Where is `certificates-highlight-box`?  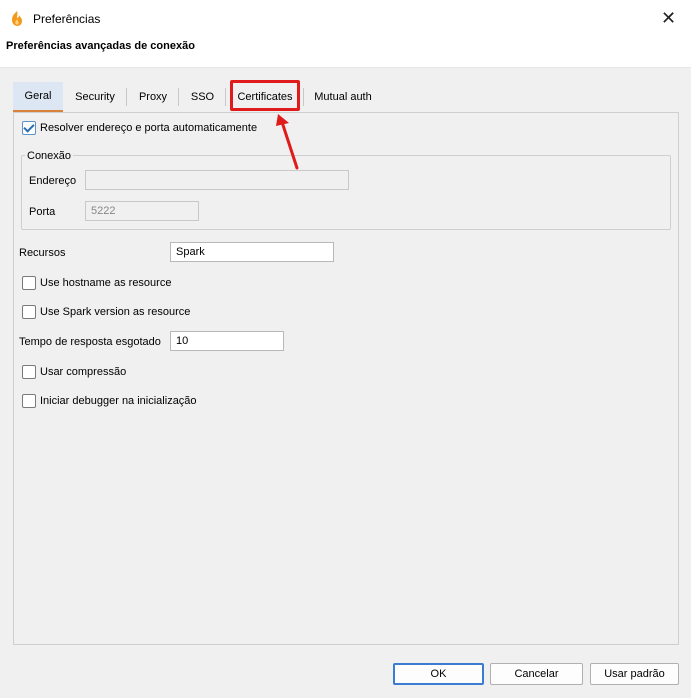
certificates-highlight-box is located at coordinates (265, 95).